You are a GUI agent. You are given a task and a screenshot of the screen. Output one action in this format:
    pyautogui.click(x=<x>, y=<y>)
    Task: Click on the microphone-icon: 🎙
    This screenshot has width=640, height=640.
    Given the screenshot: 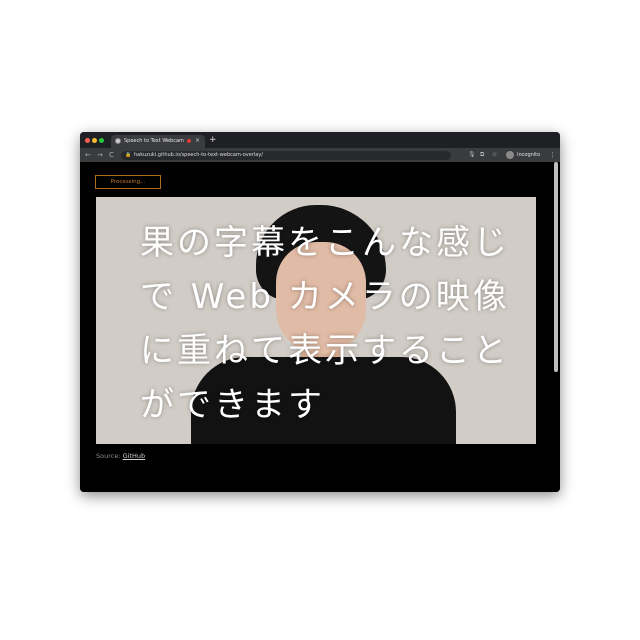 What is the action you would take?
    pyautogui.click(x=472, y=155)
    